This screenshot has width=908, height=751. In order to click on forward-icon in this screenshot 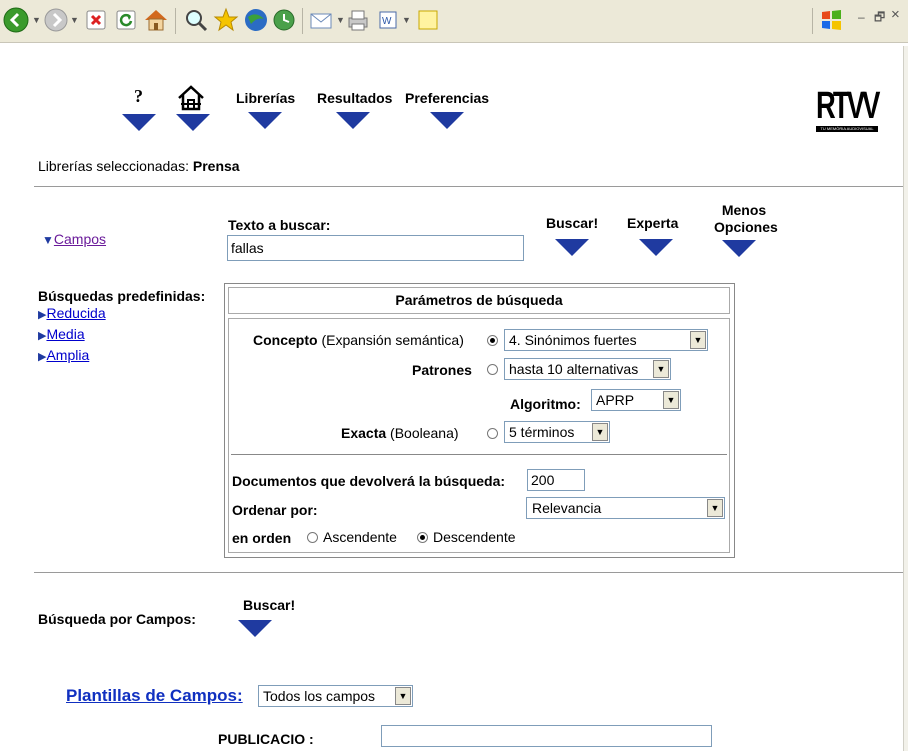, I will do `click(56, 20)`.